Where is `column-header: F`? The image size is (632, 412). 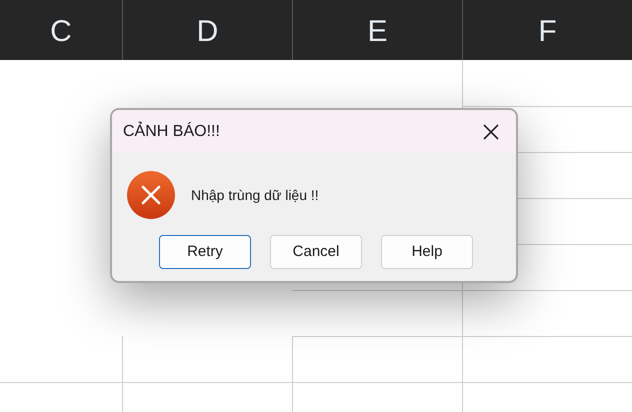 column-header: F is located at coordinates (547, 30).